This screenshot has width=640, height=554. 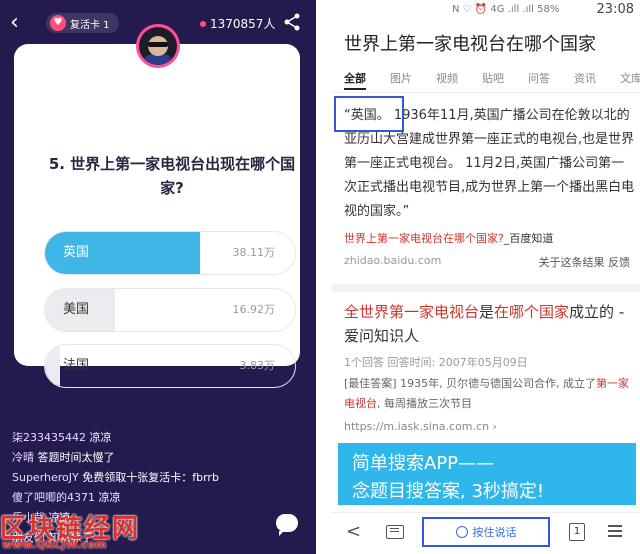 I want to click on keyboard-icon, so click(x=395, y=532).